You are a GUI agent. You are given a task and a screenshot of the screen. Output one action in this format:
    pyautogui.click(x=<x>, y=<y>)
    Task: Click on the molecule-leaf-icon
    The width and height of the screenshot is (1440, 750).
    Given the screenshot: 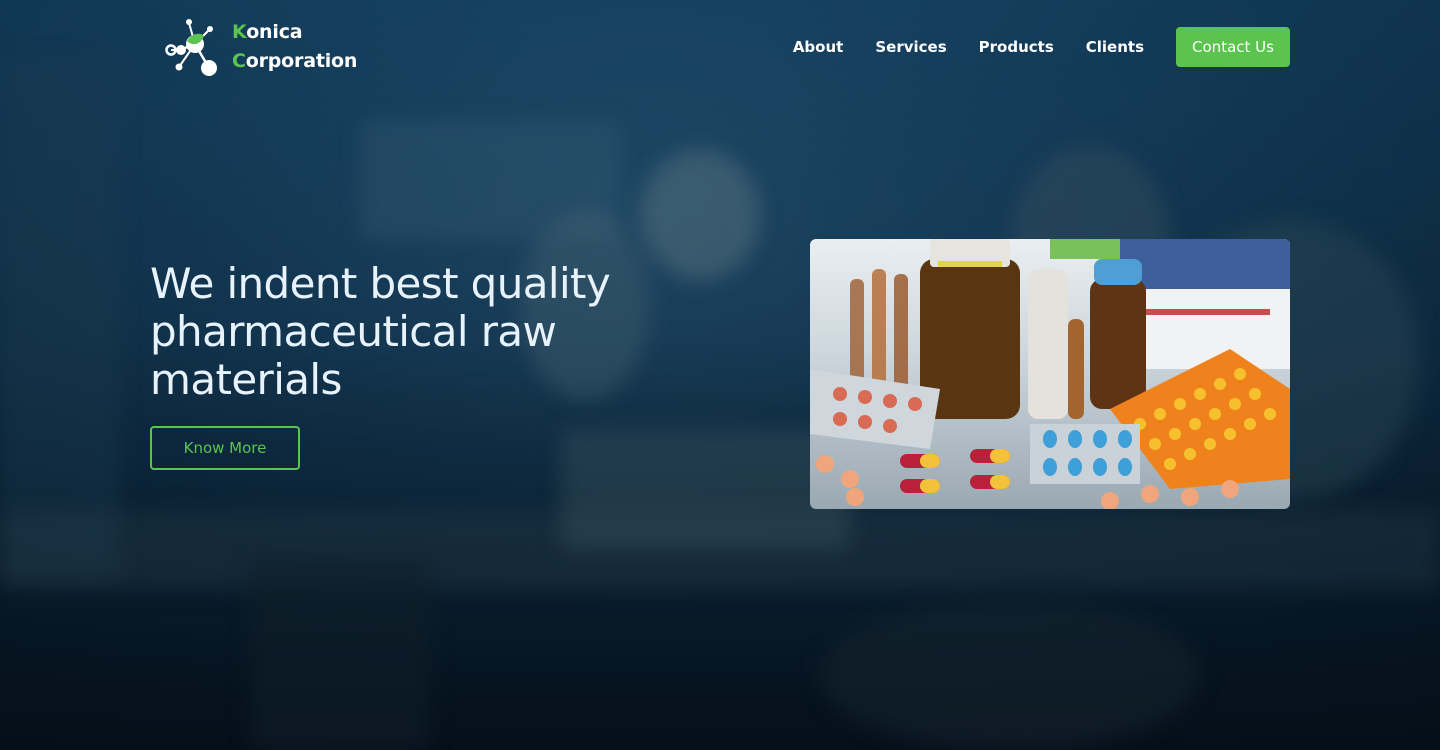 What is the action you would take?
    pyautogui.click(x=191, y=47)
    